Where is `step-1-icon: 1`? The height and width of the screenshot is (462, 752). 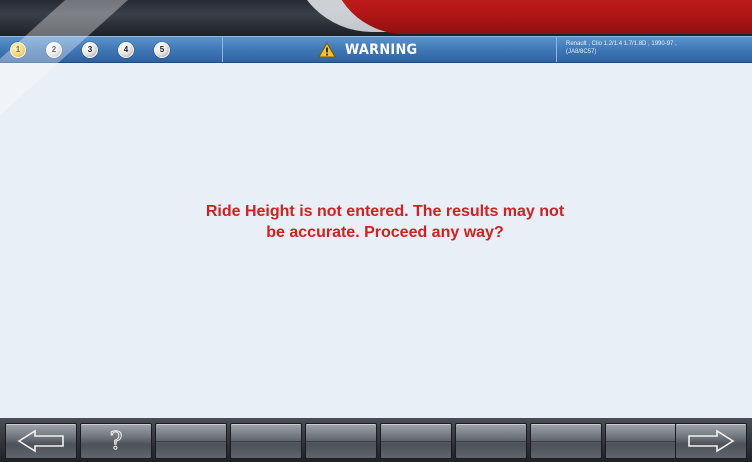
step-1-icon: 1 is located at coordinates (18, 49).